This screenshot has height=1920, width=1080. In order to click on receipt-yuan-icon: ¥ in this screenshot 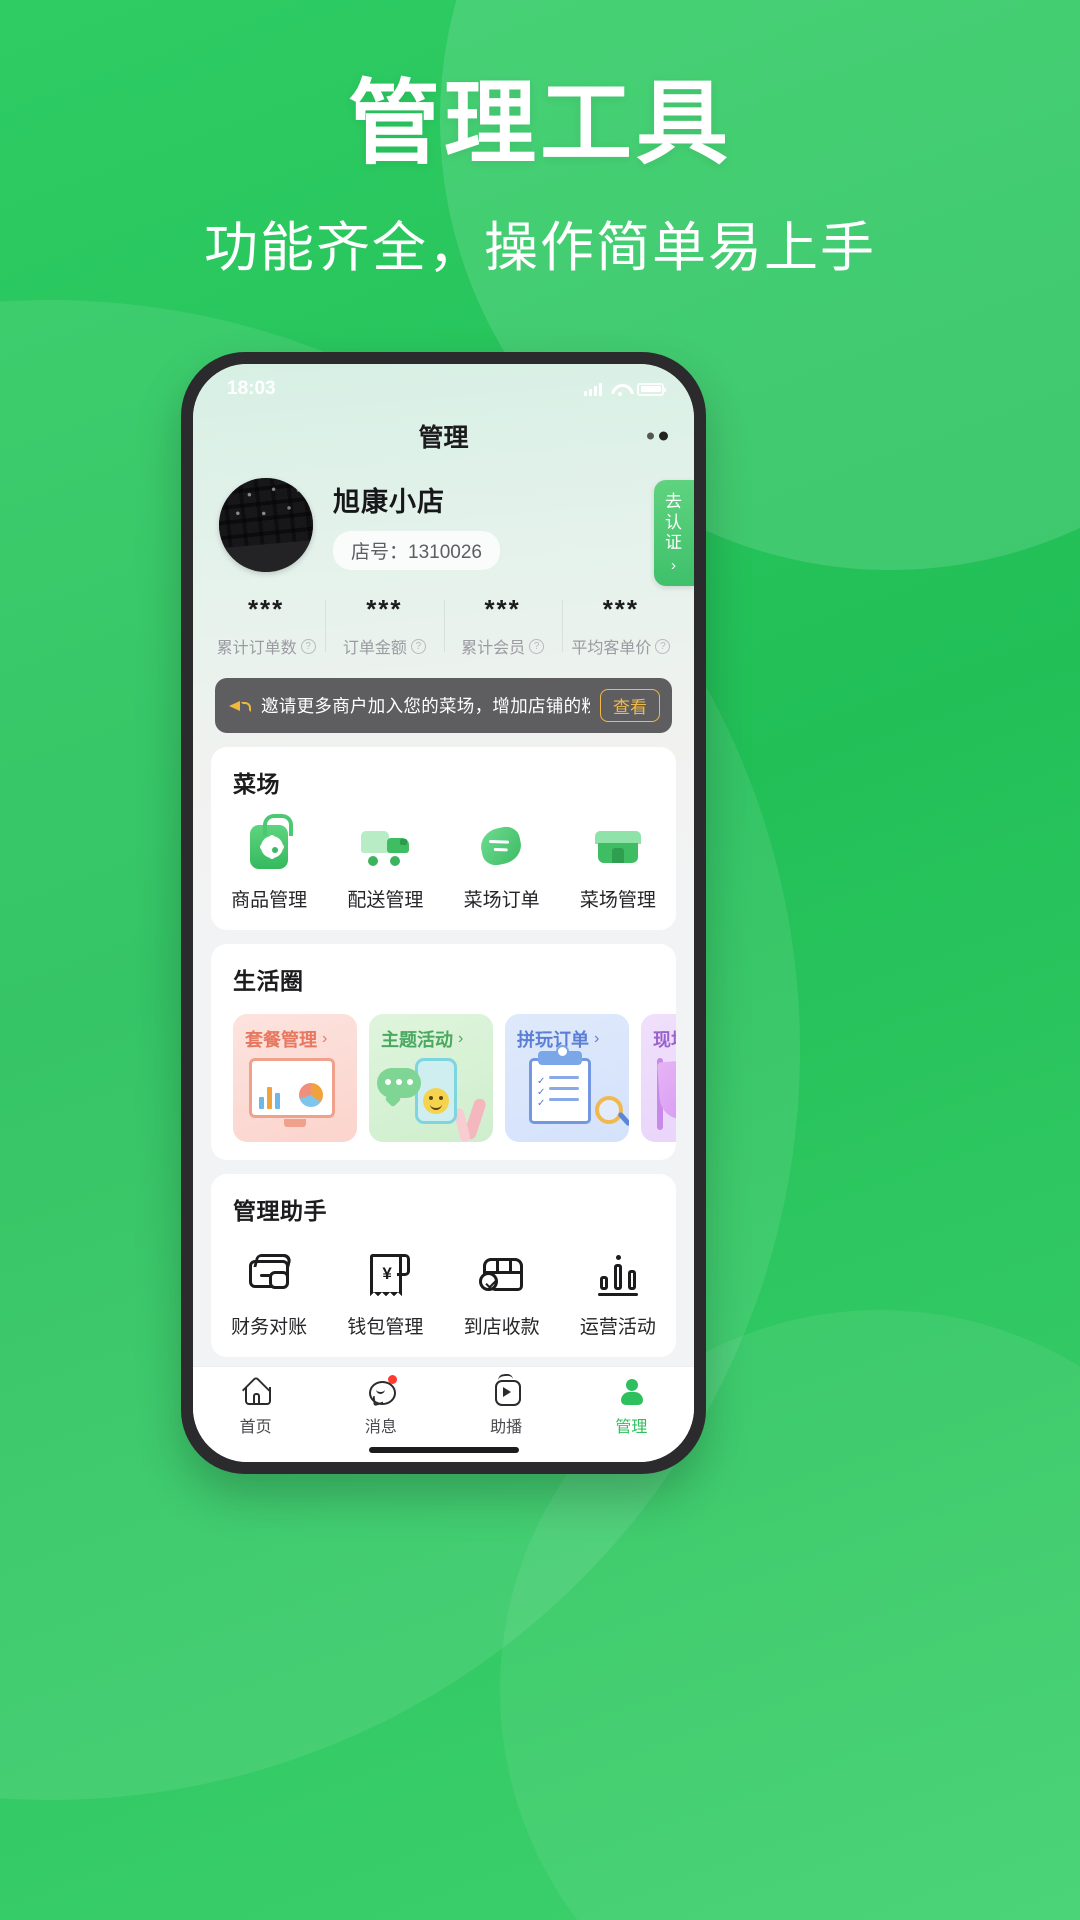, I will do `click(385, 1273)`.